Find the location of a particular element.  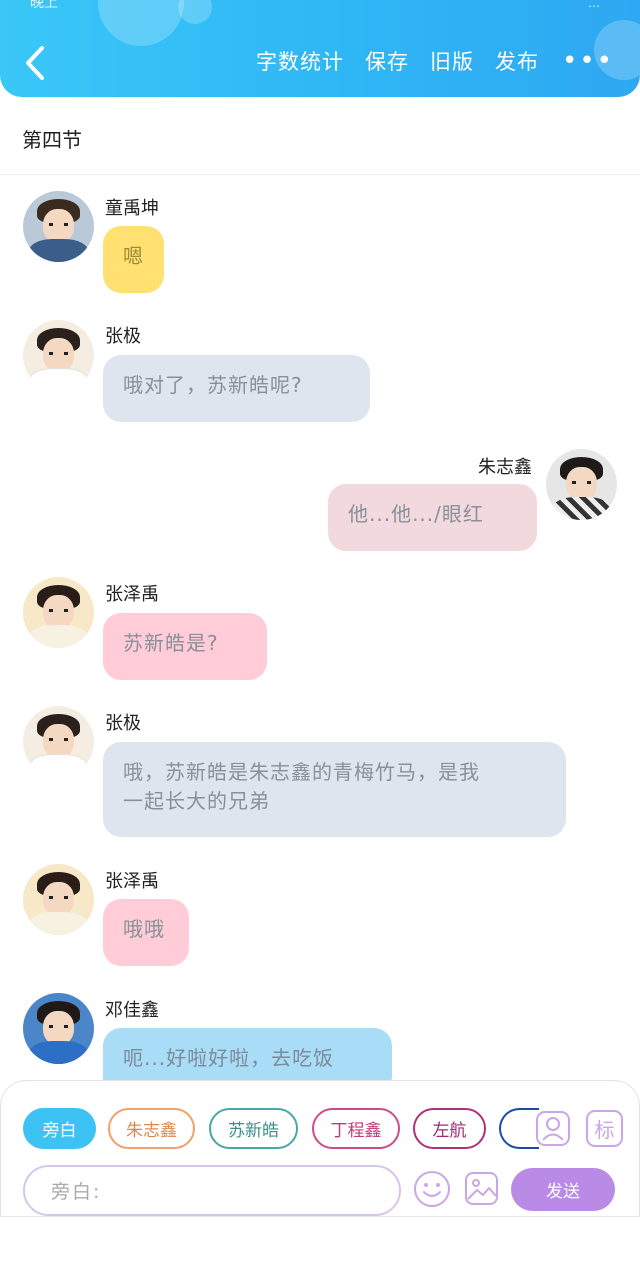

input-panel: 旁白 朱志鑫 苏新皓 丁程鑫 左航 标 旁白: 发送 is located at coordinates (320, 1148).